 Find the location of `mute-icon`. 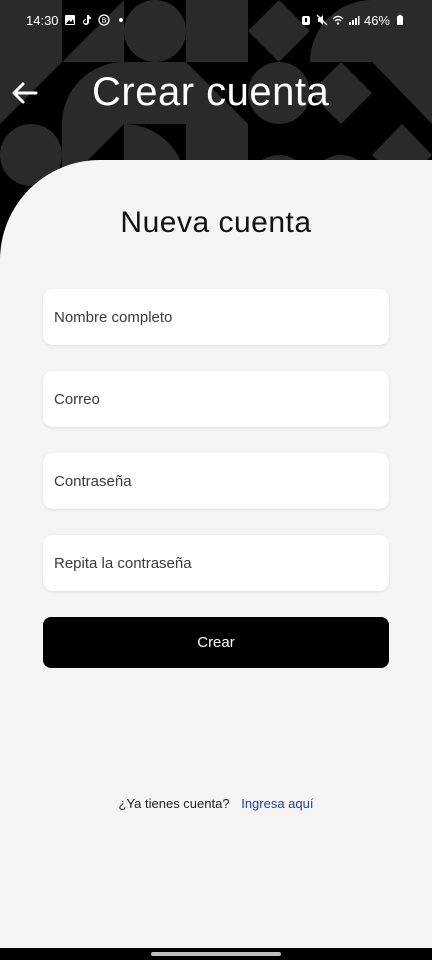

mute-icon is located at coordinates (322, 20).